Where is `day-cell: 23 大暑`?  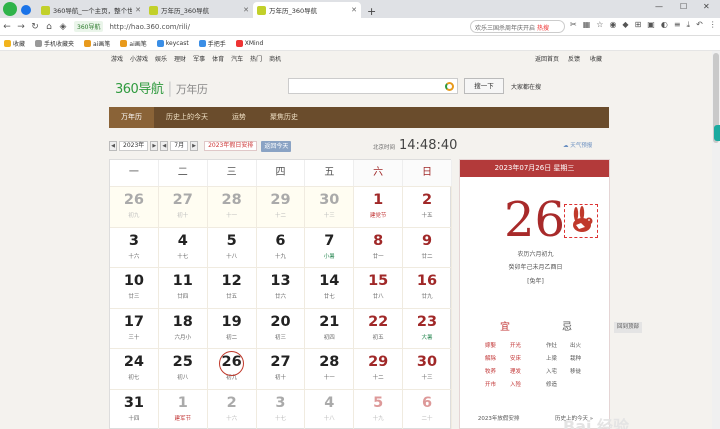 day-cell: 23 大暑 is located at coordinates (427, 327).